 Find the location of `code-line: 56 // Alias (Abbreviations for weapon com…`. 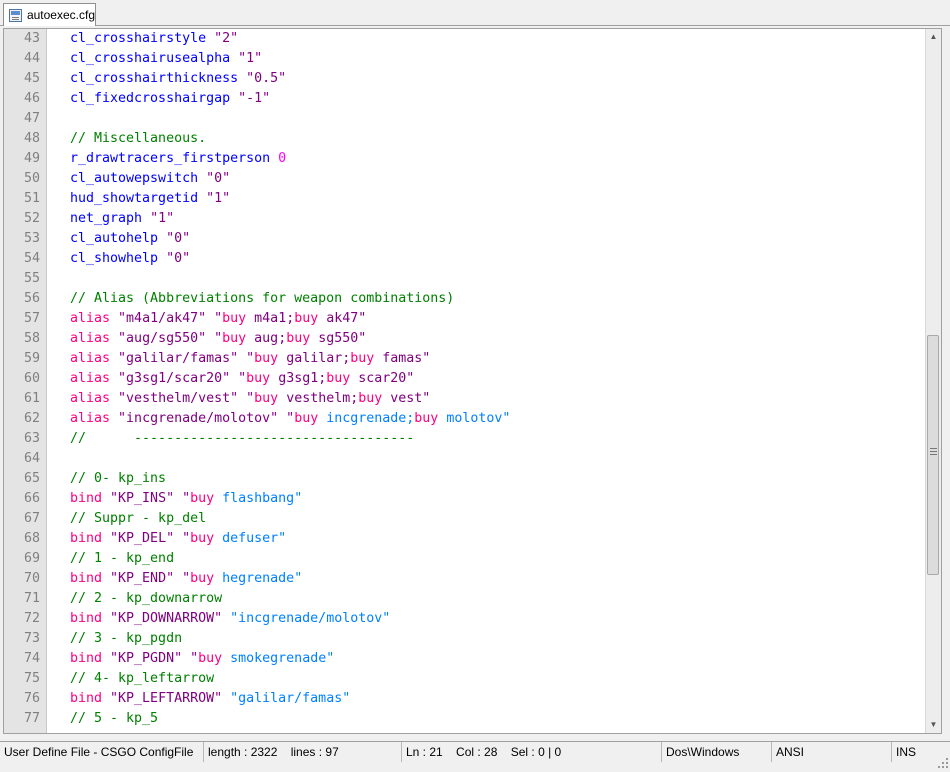

code-line: 56 // Alias (Abbreviations for weapon com… is located at coordinates (464, 299).